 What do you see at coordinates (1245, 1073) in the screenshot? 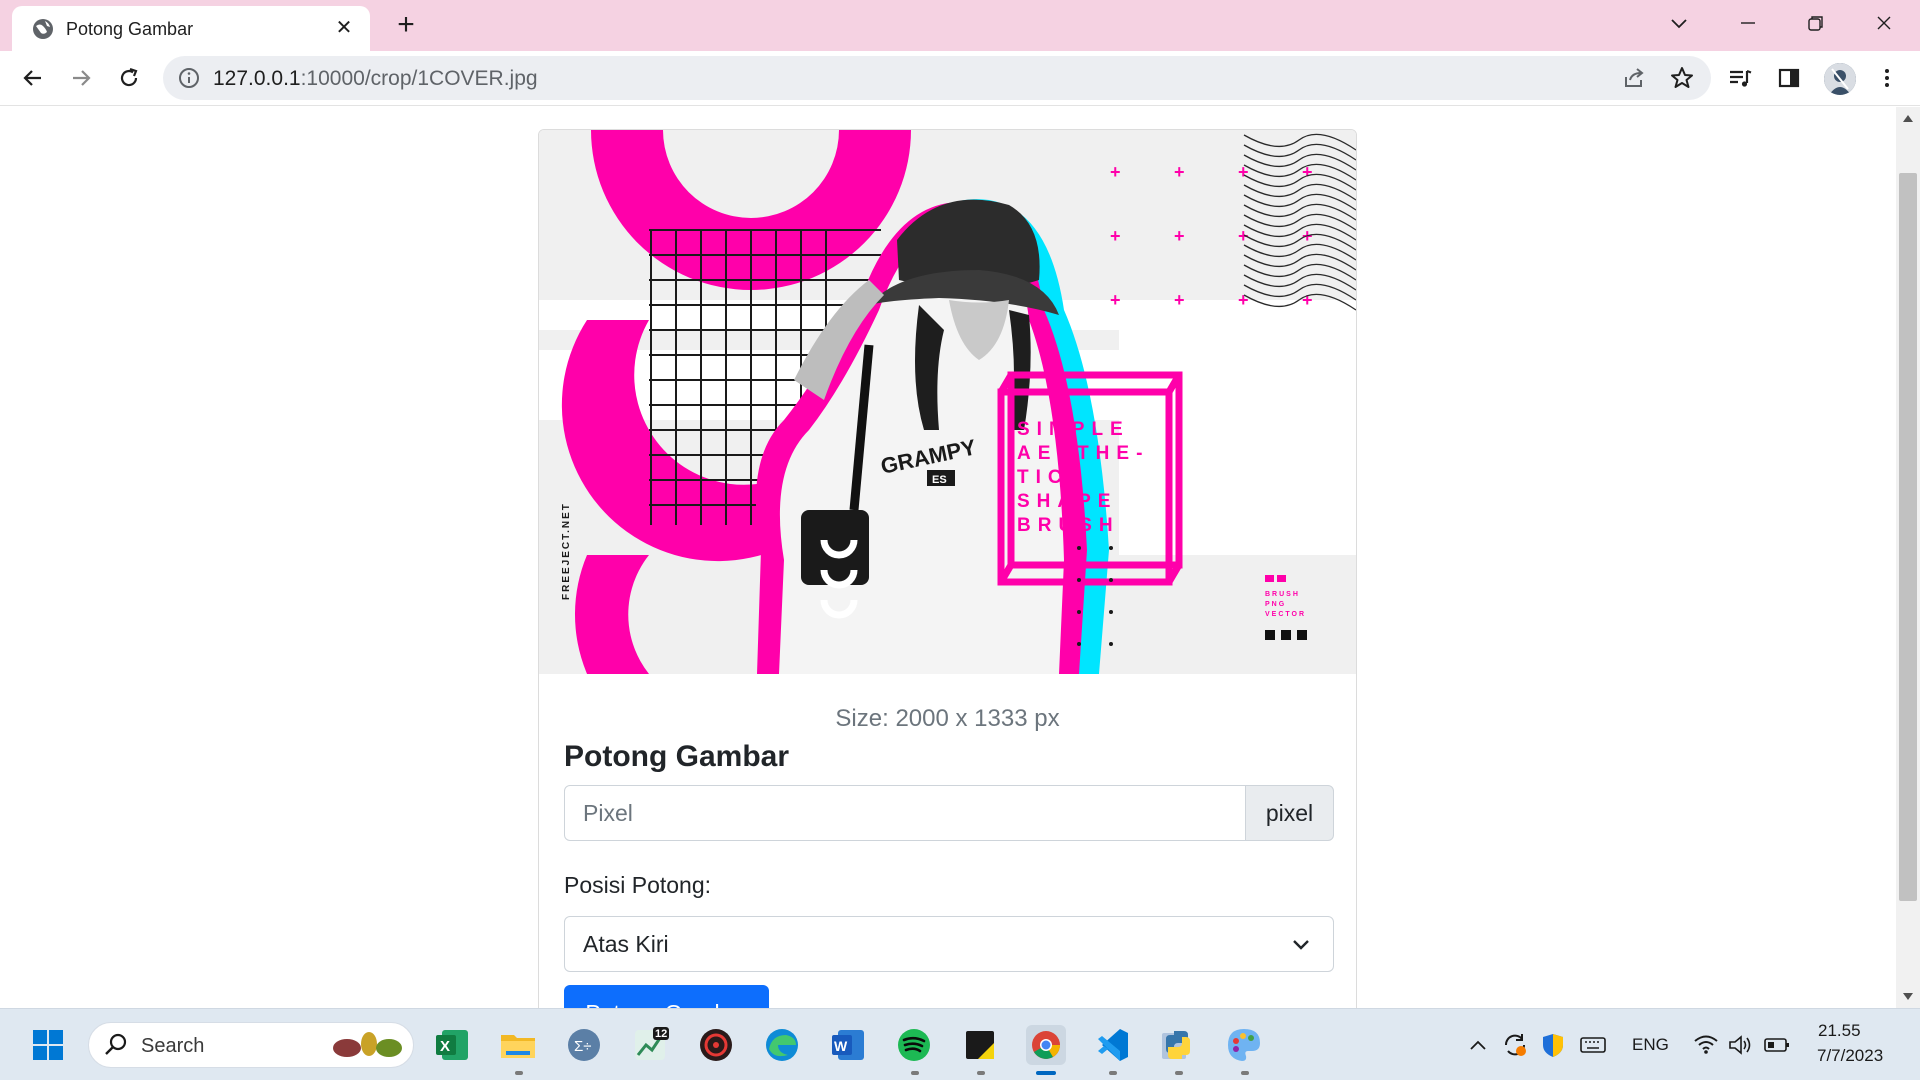
I see `paint-running-indicator` at bounding box center [1245, 1073].